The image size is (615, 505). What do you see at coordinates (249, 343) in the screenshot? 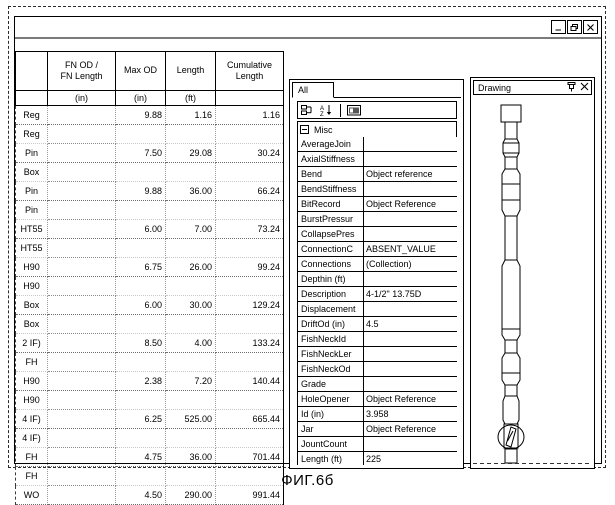
I see `cell-cumulative-length: 133.24` at bounding box center [249, 343].